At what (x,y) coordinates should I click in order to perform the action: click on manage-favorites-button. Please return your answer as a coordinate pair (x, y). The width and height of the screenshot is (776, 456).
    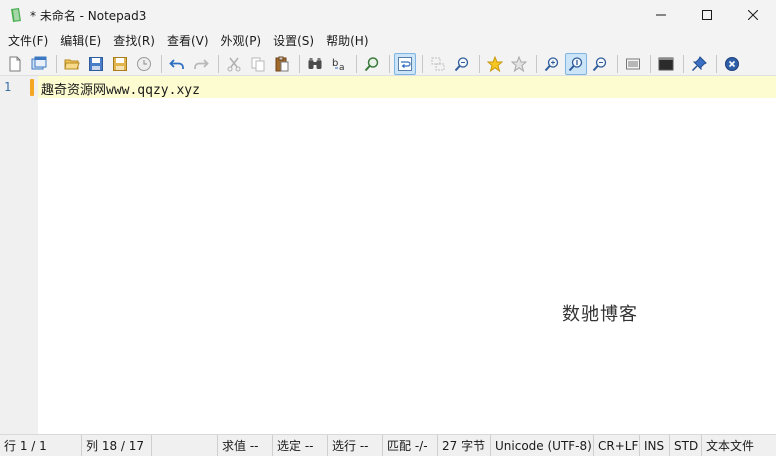
    Looking at the image, I should click on (519, 64).